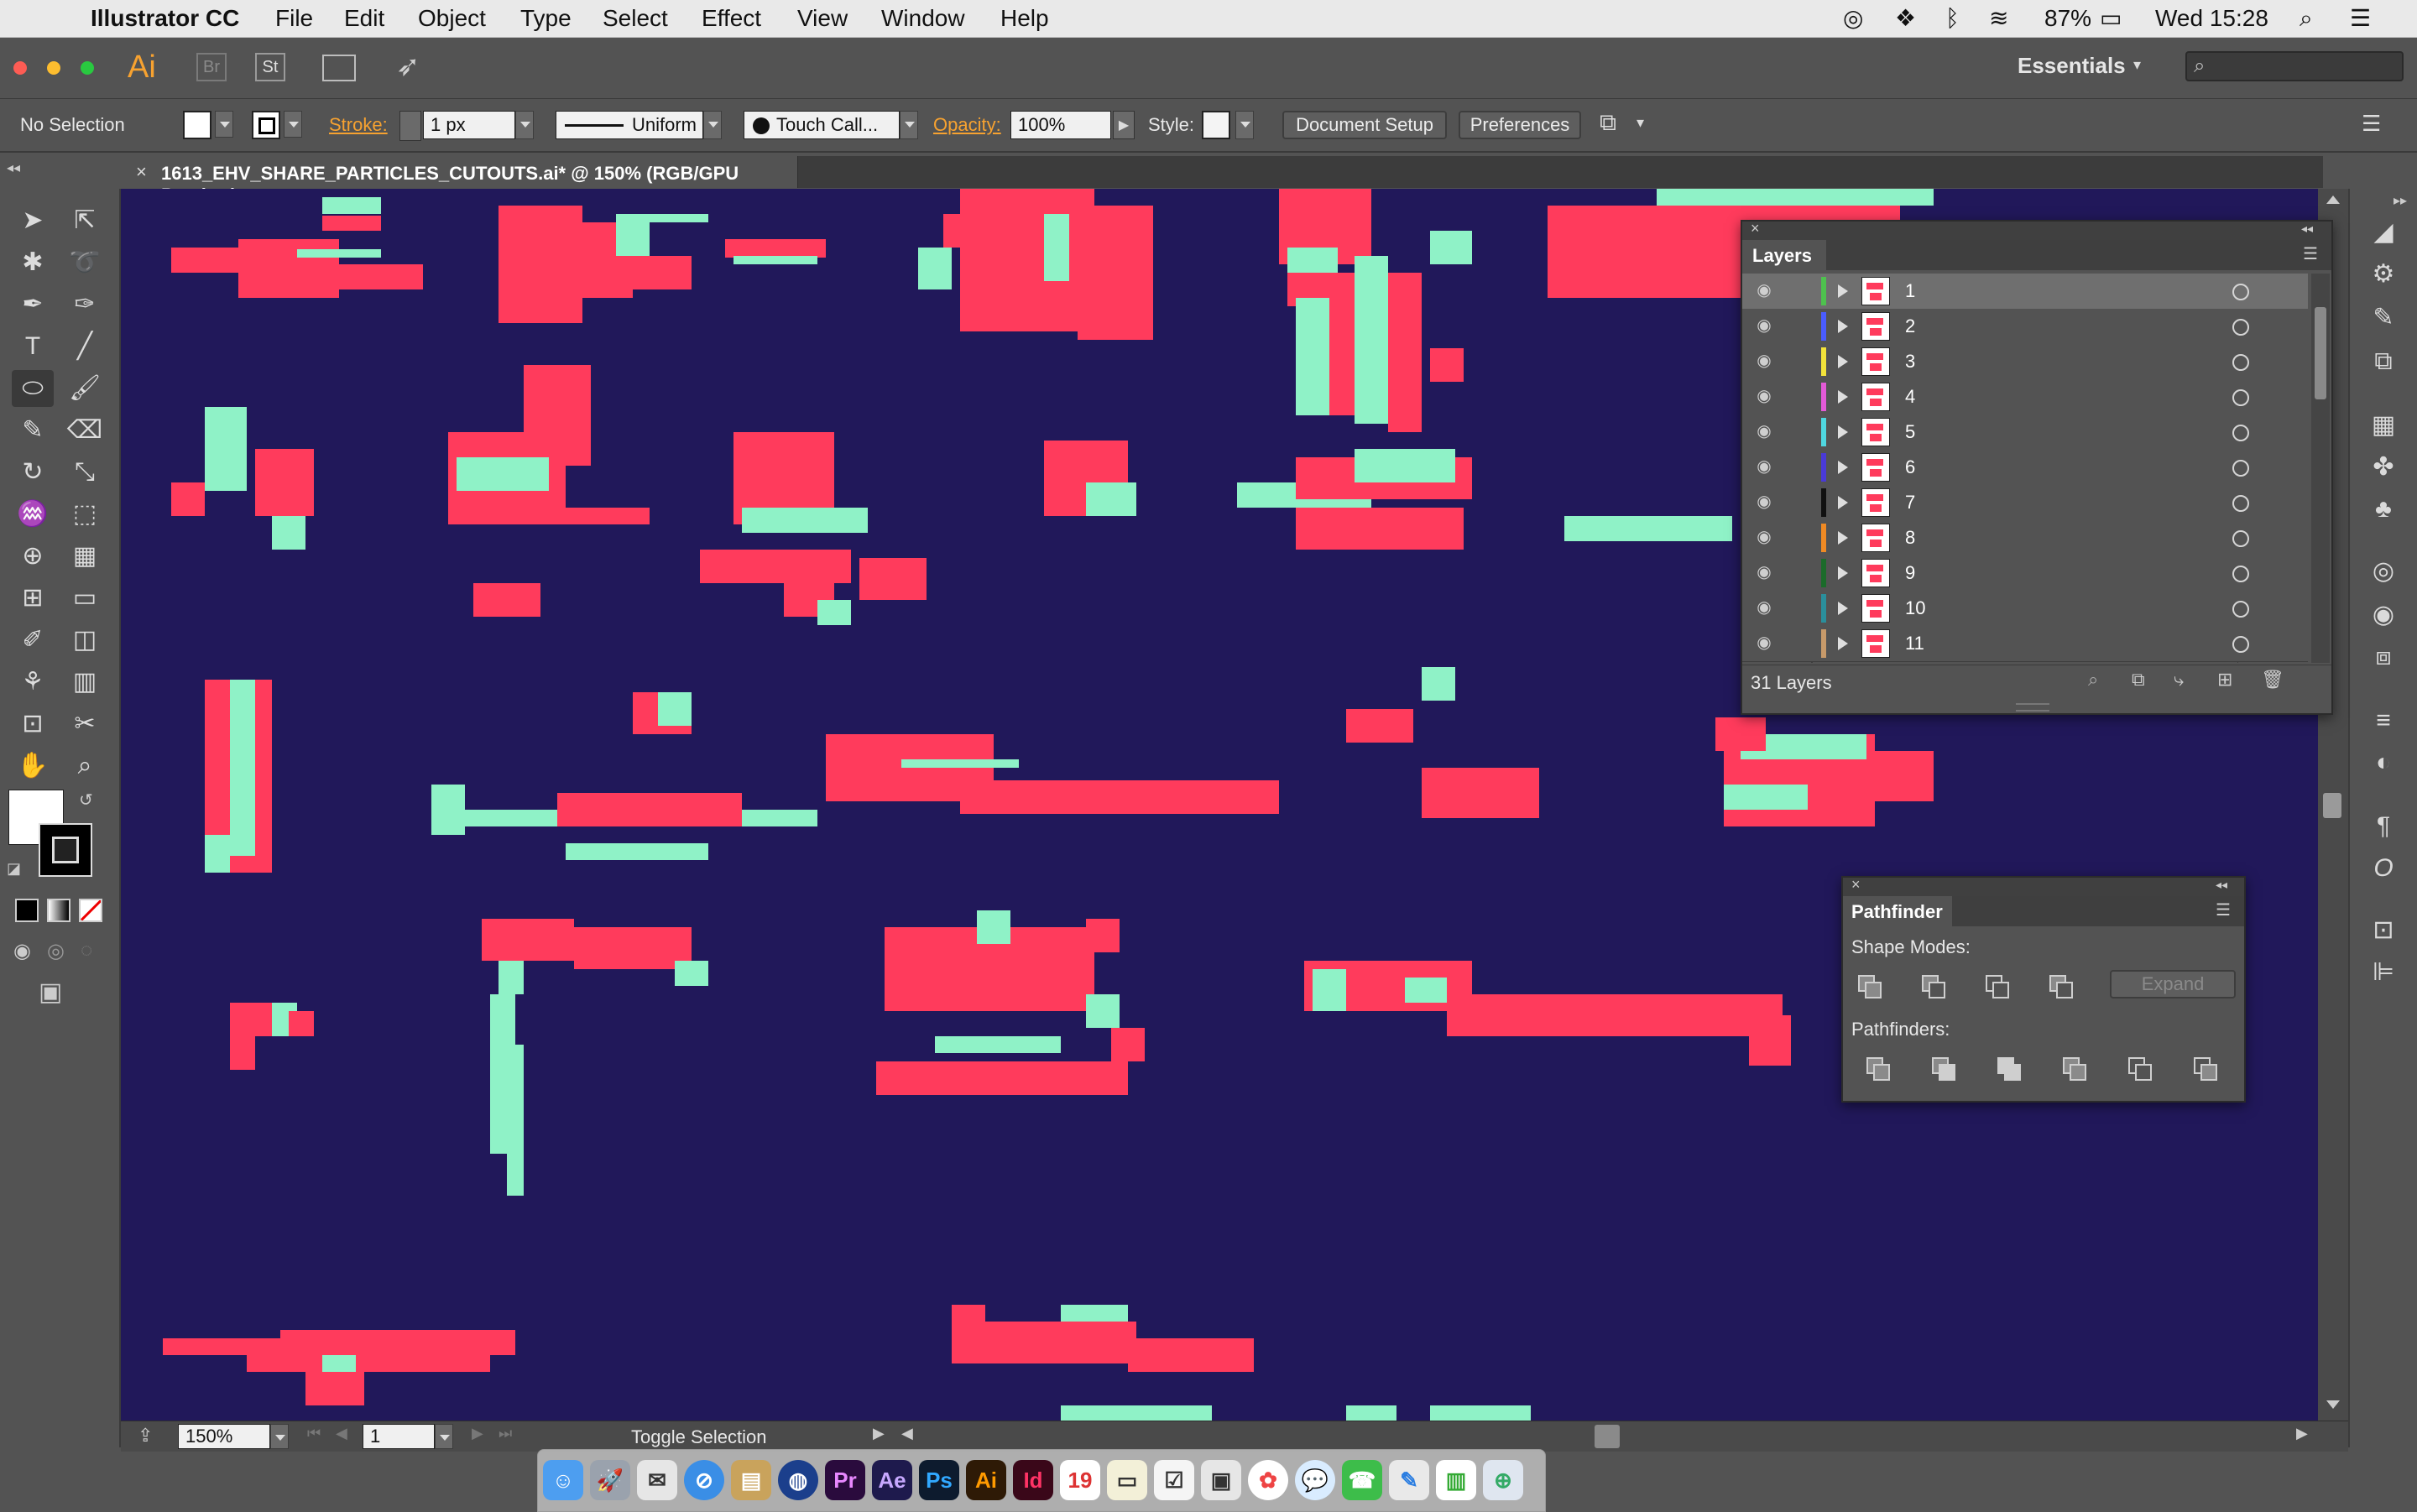 The image size is (2417, 1512). I want to click on scale-tool-icon: ⤡, so click(85, 472).